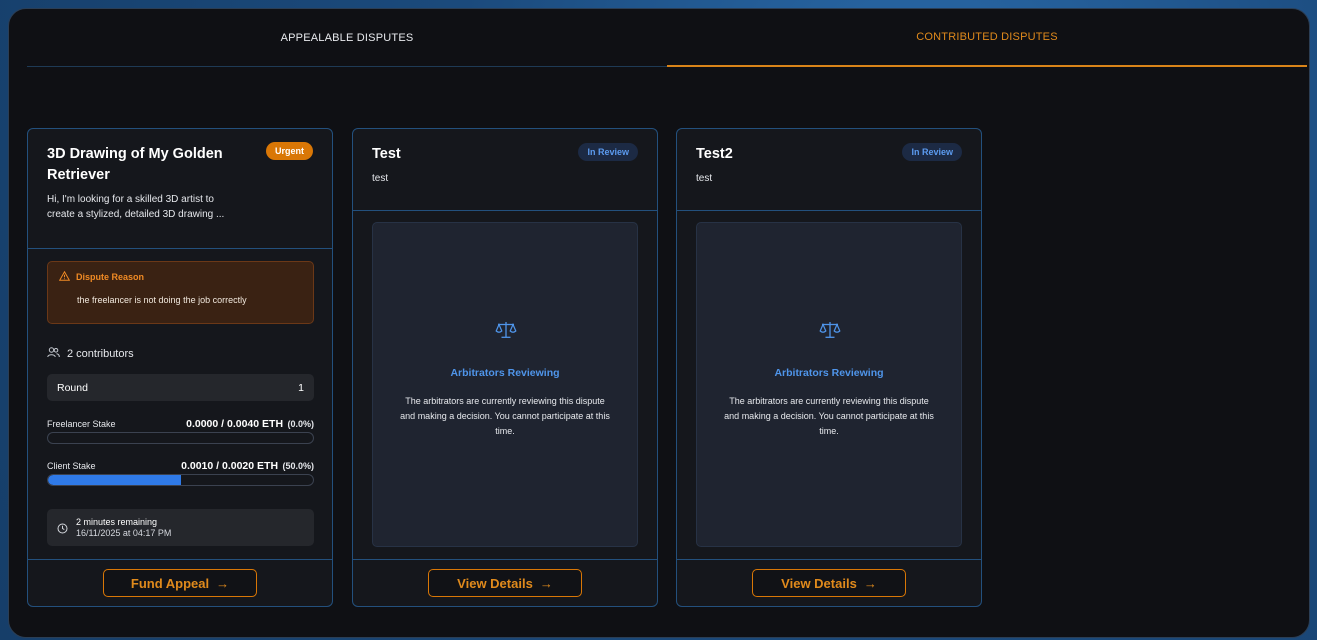 This screenshot has width=1317, height=640. What do you see at coordinates (180, 387) in the screenshot?
I see `round-row: Round 1` at bounding box center [180, 387].